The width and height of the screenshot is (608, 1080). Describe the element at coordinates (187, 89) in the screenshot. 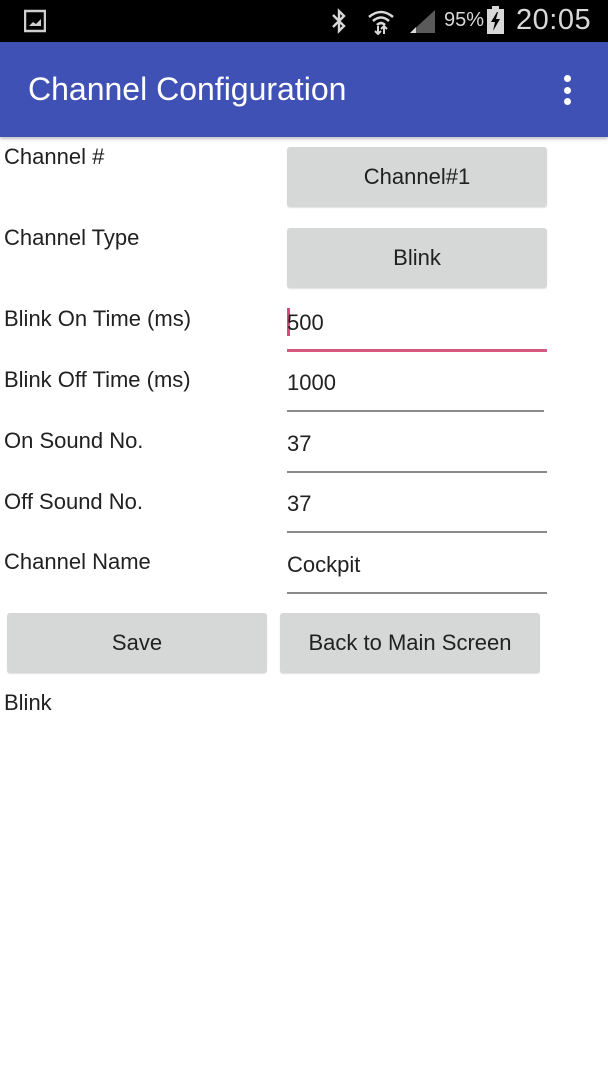

I see `page-title: Channel Configuration` at that location.